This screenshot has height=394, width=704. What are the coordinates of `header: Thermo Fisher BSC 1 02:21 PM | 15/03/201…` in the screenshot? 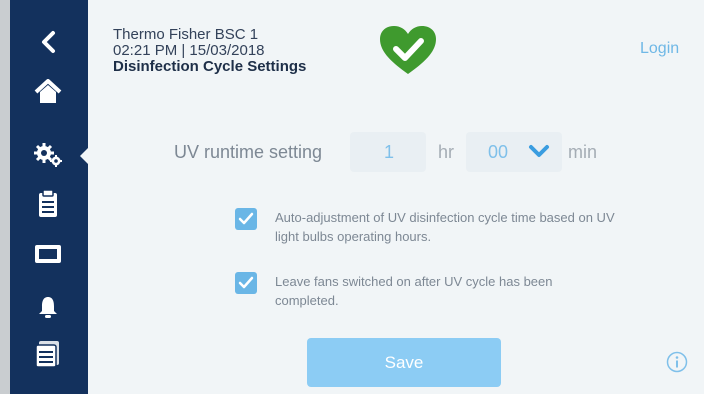 It's located at (209, 51).